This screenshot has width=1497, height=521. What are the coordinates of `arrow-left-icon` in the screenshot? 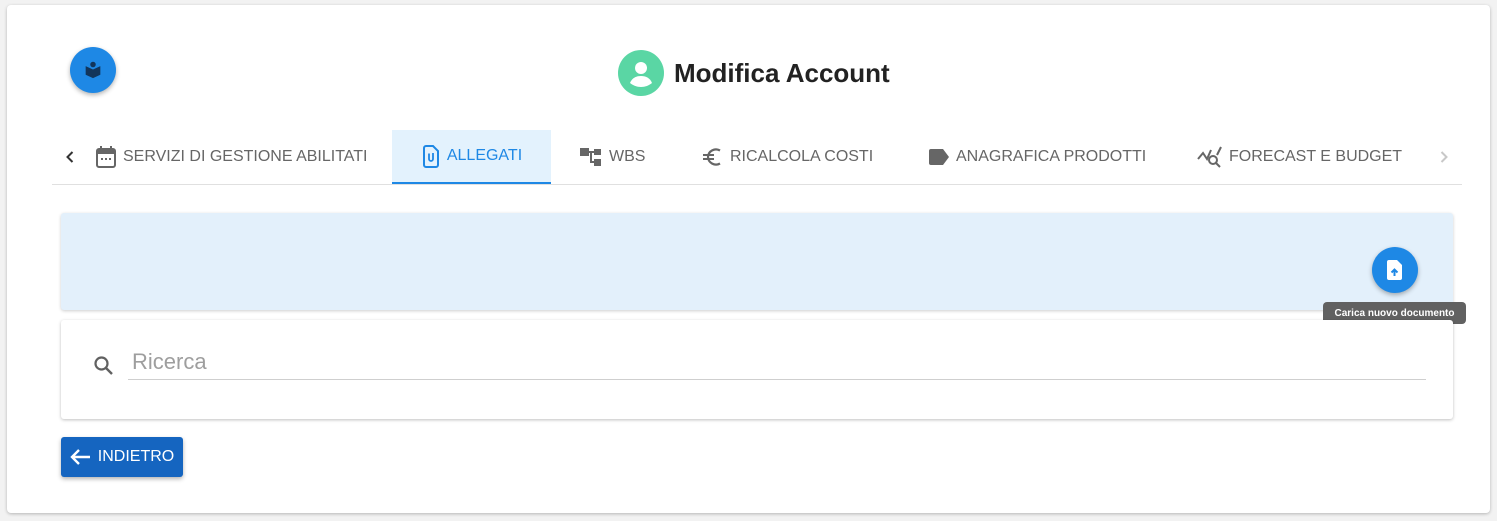 It's located at (80, 457).